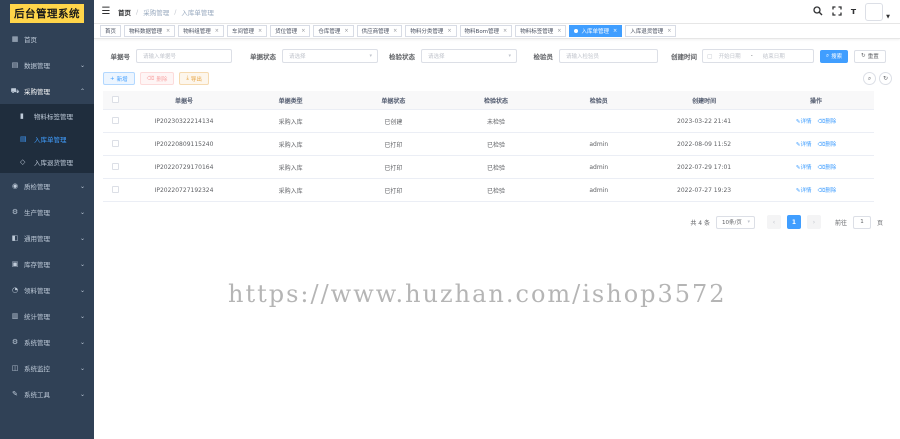 The image size is (900, 439). What do you see at coordinates (735, 222) in the screenshot?
I see `page-size-select: 10条/页 ▾` at bounding box center [735, 222].